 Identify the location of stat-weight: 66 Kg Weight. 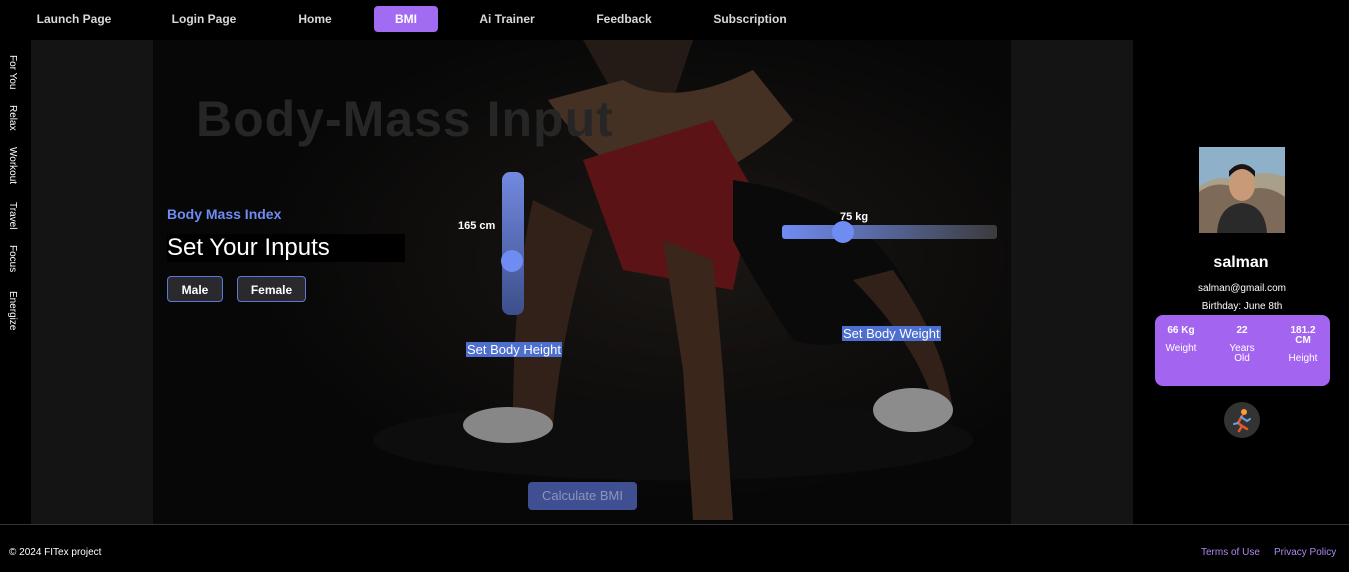
(1181, 340).